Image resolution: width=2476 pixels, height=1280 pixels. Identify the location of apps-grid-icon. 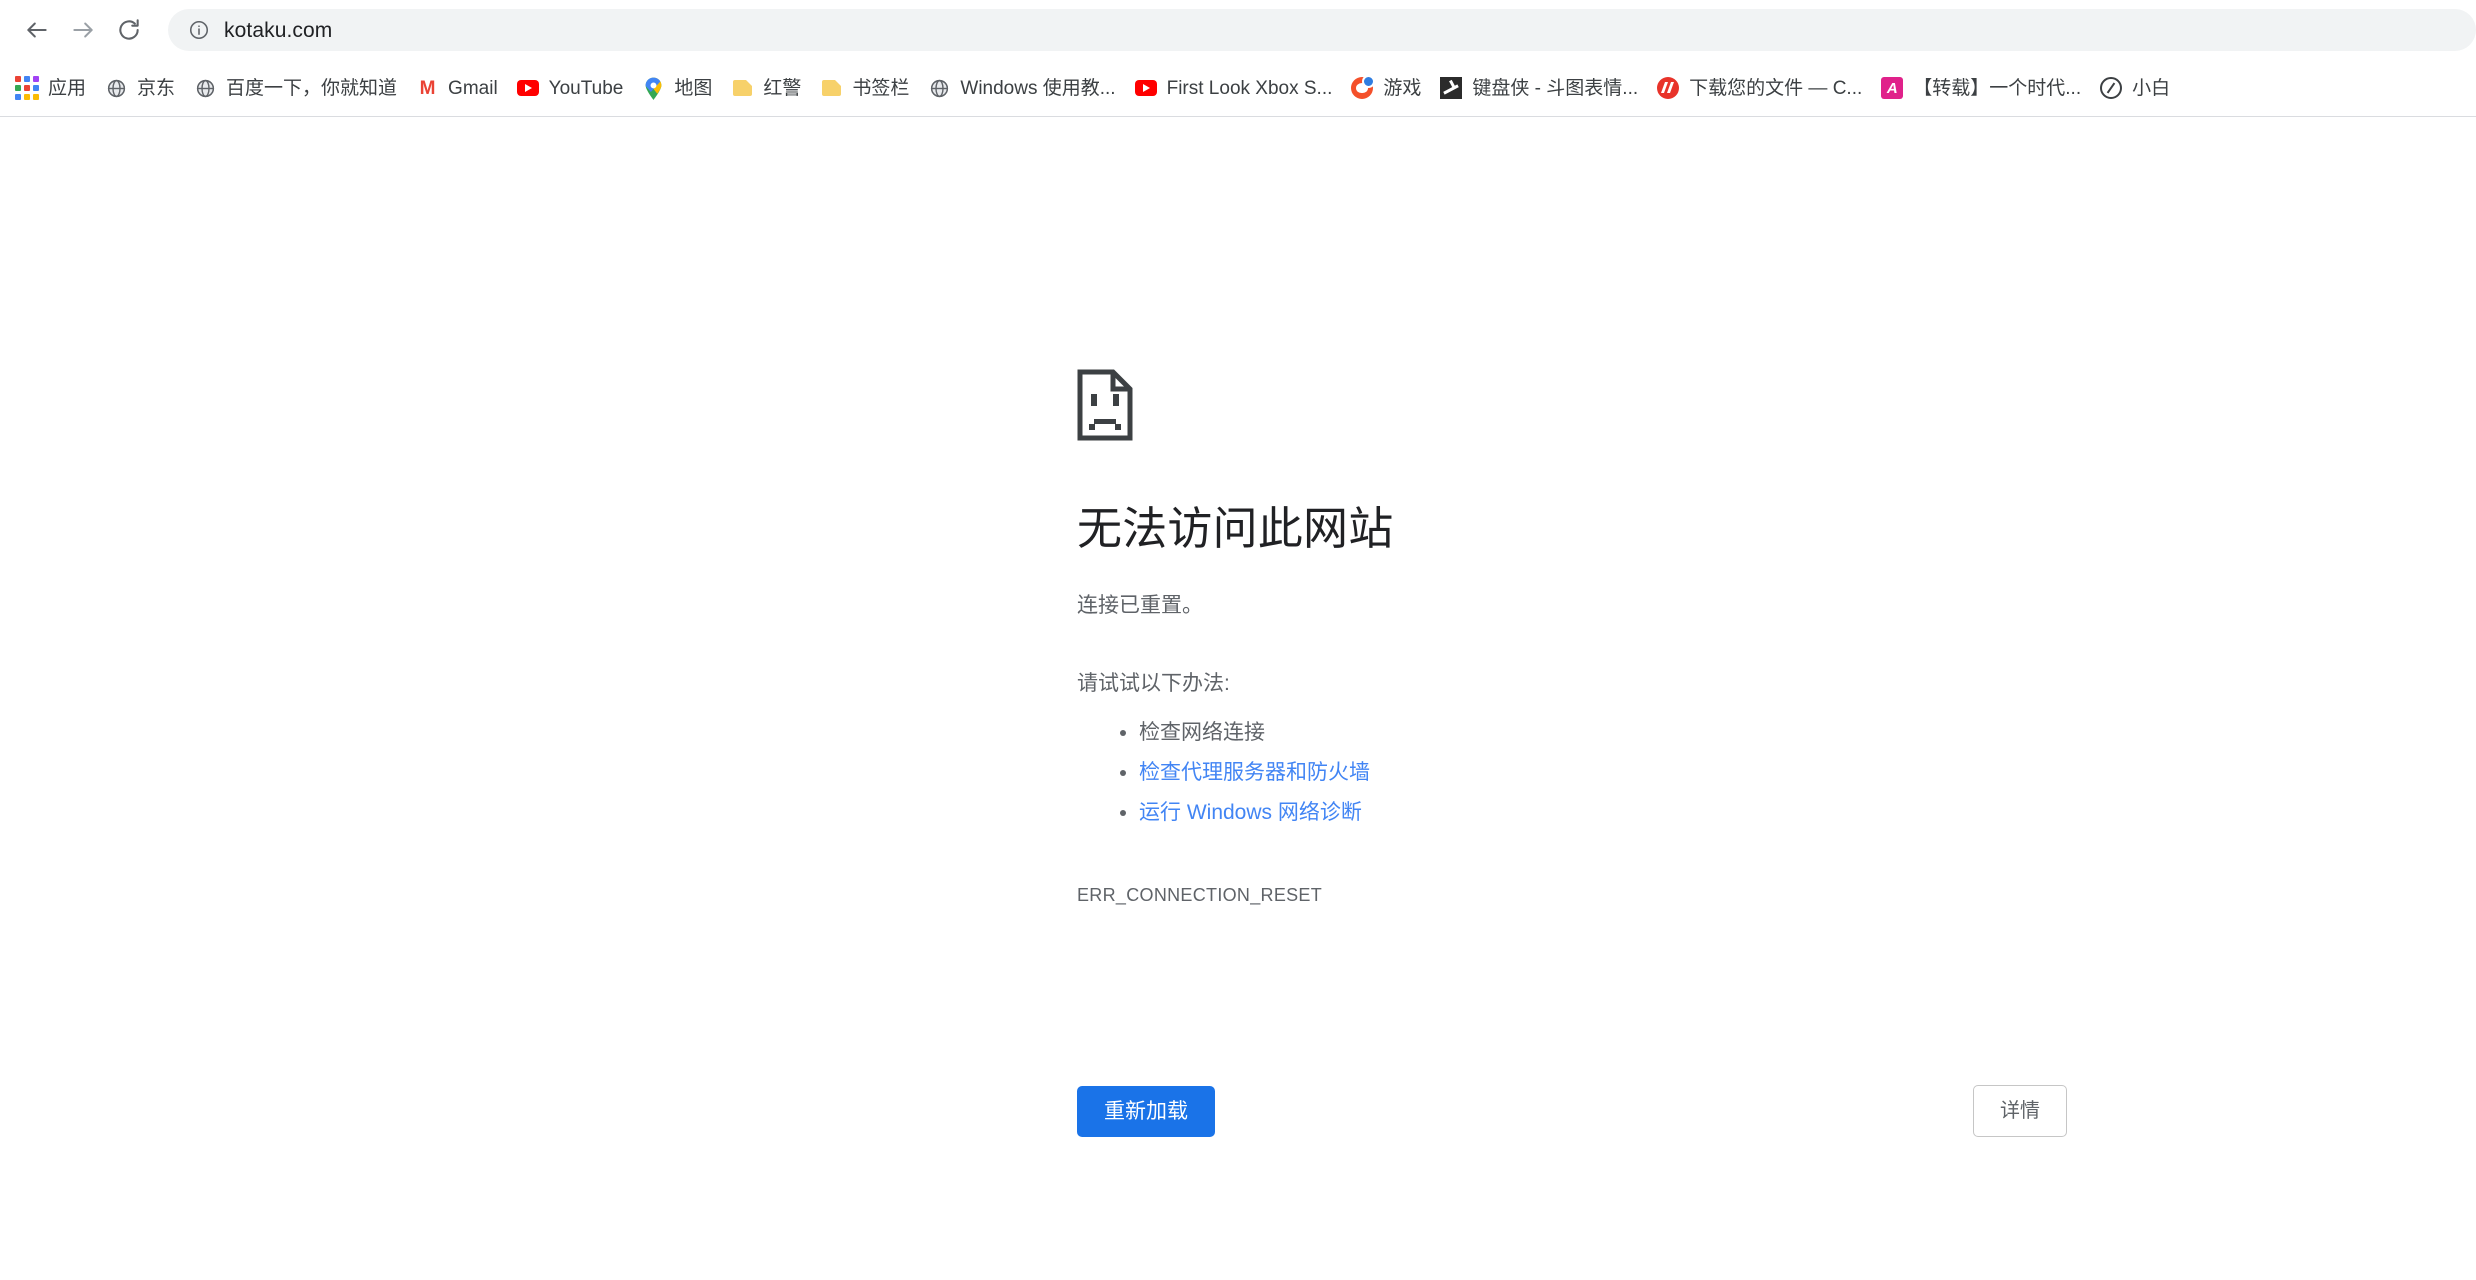
(27, 88).